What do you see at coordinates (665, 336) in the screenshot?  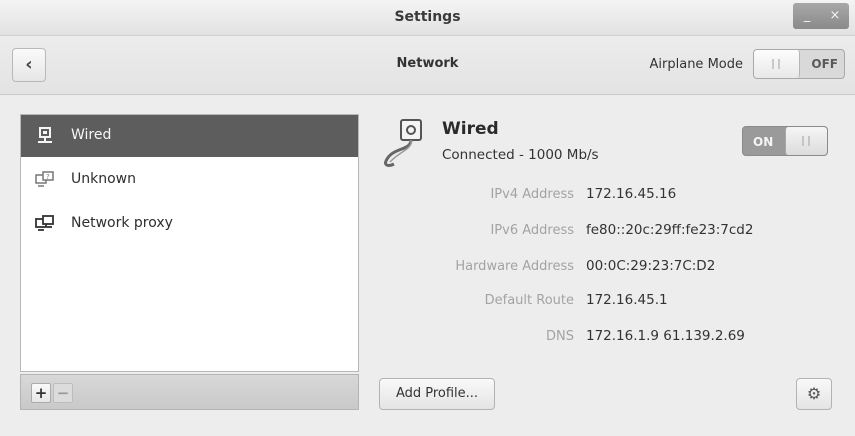 I see `dns-value: 172.16.1.9 61.139.2.69` at bounding box center [665, 336].